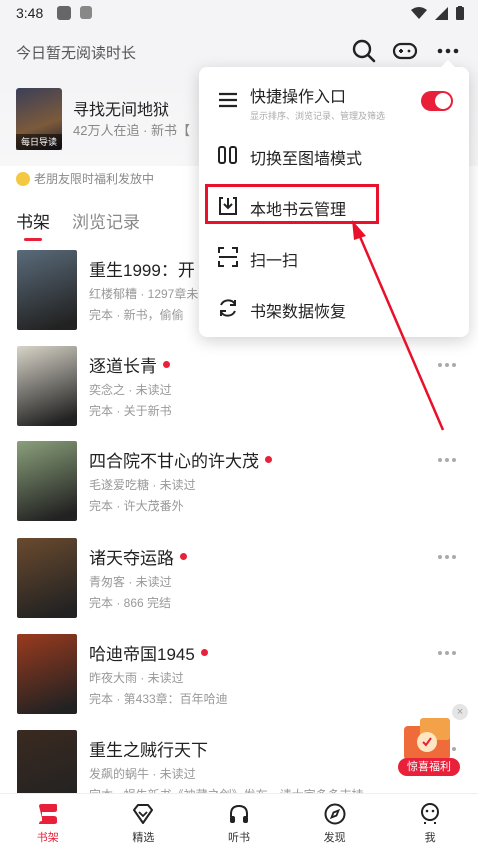  I want to click on annotation-arrow, so click(398, 325).